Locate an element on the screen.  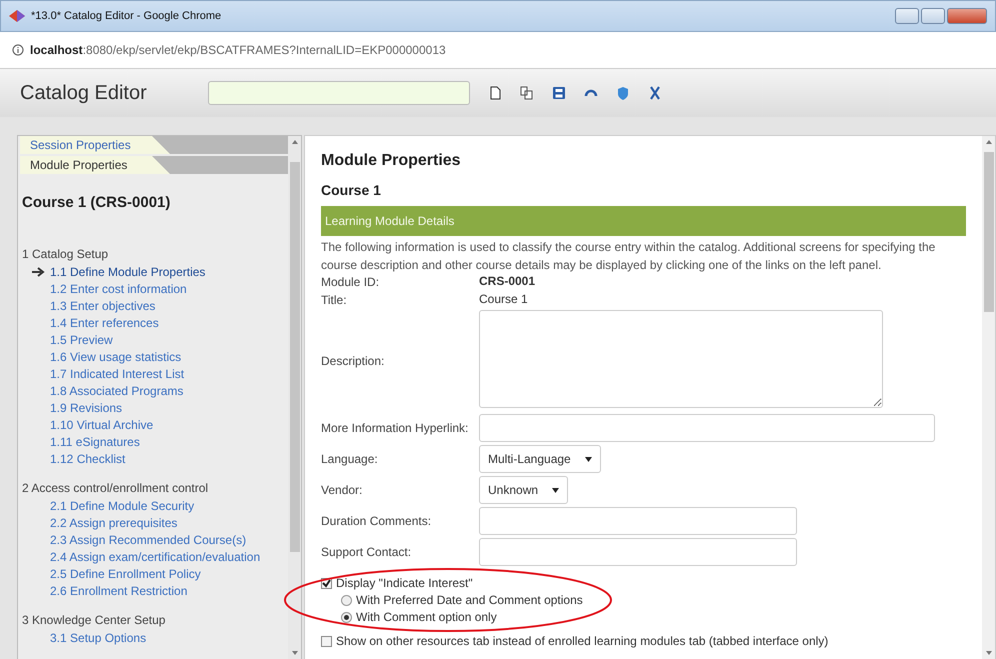
sidebar-link: 3.1 Setup Options is located at coordinates (154, 637).